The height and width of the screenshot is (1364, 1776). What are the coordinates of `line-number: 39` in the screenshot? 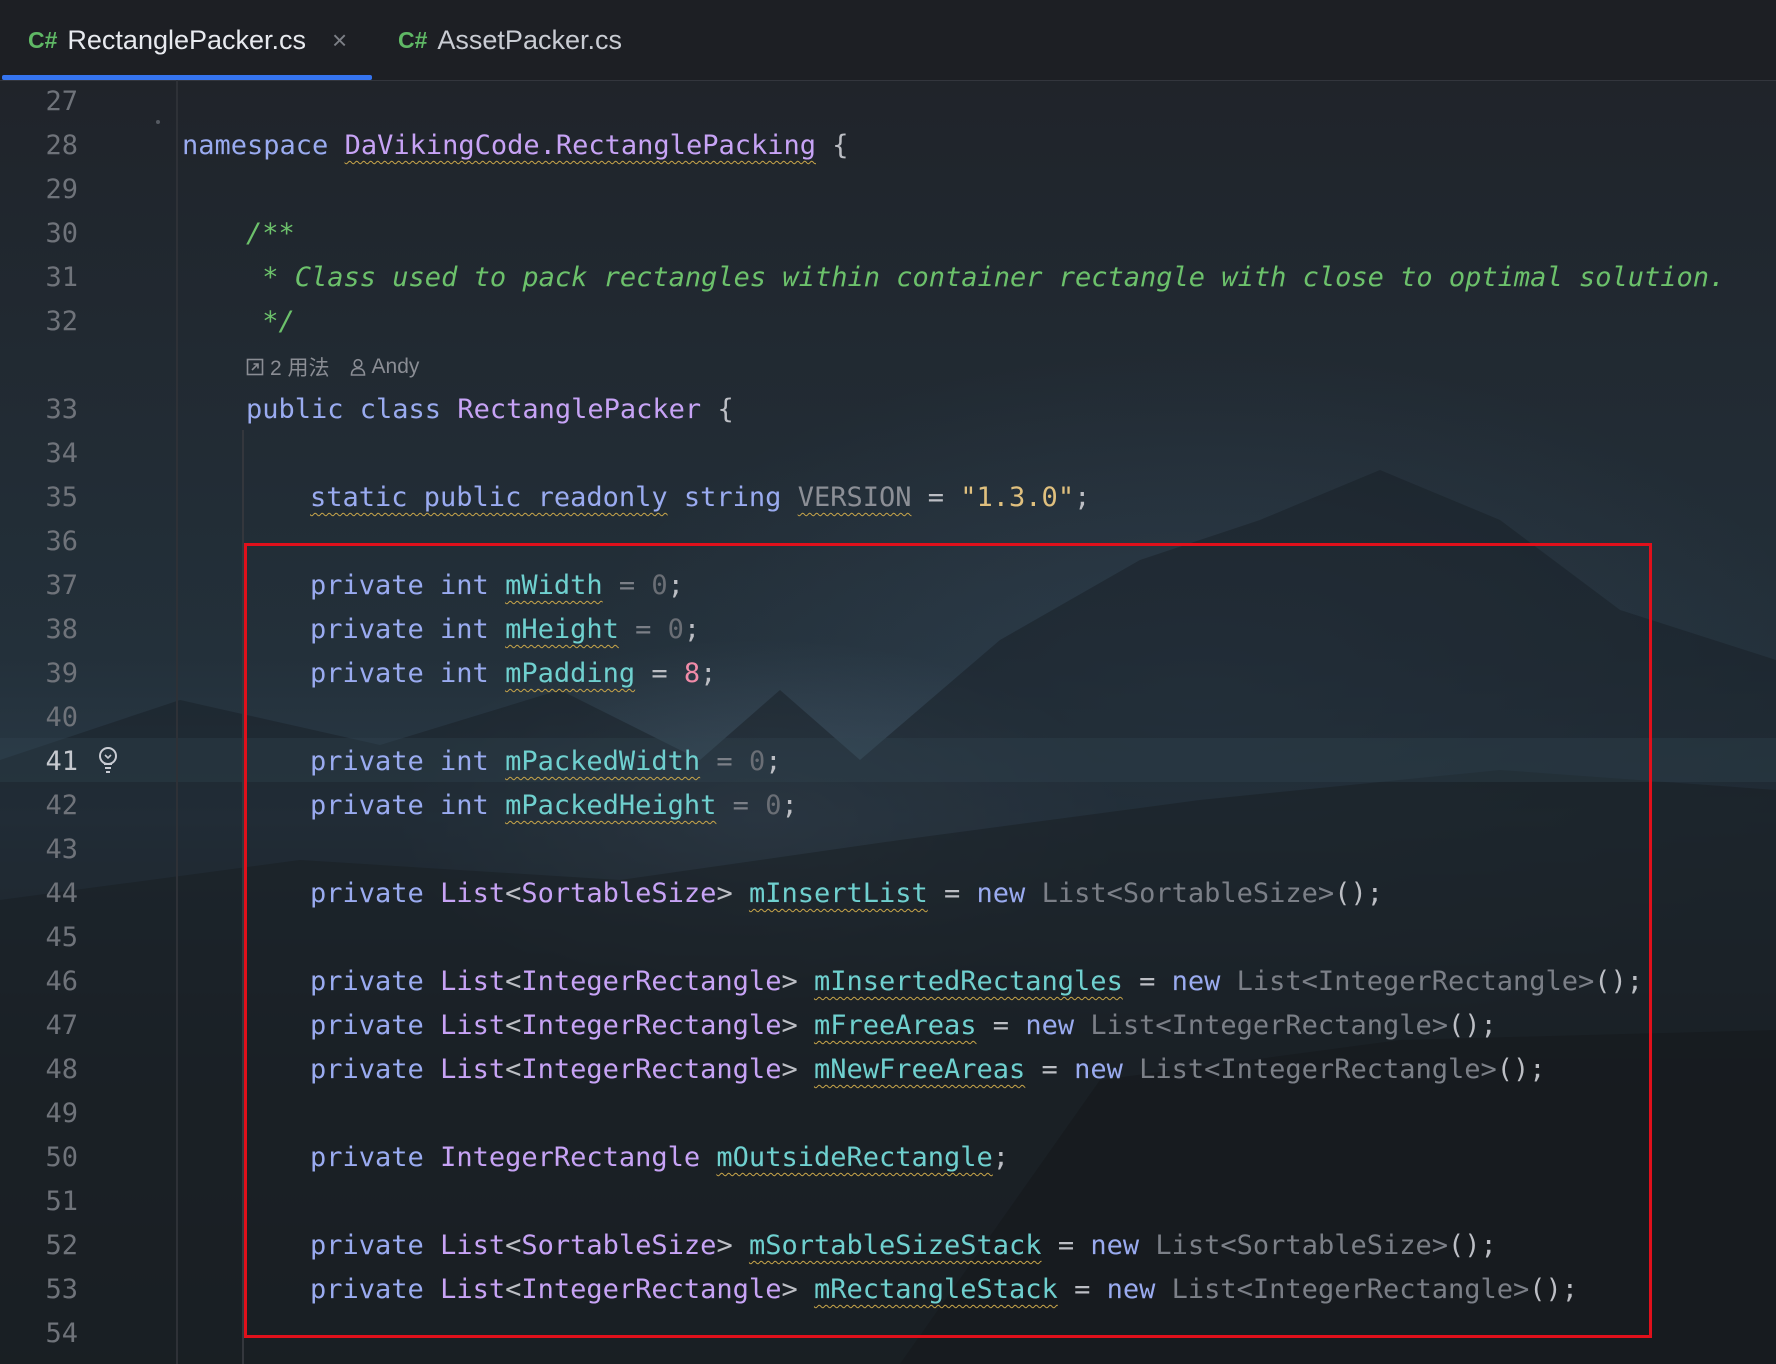 It's located at (61, 673).